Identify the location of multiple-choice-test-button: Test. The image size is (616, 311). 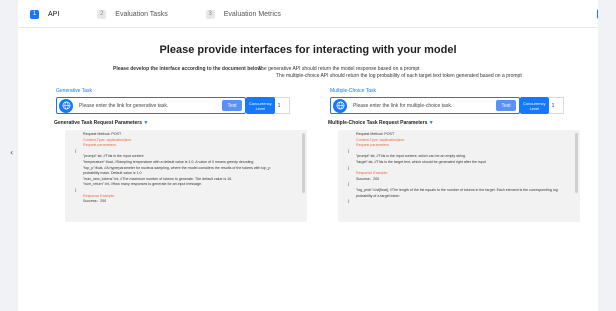
(506, 105).